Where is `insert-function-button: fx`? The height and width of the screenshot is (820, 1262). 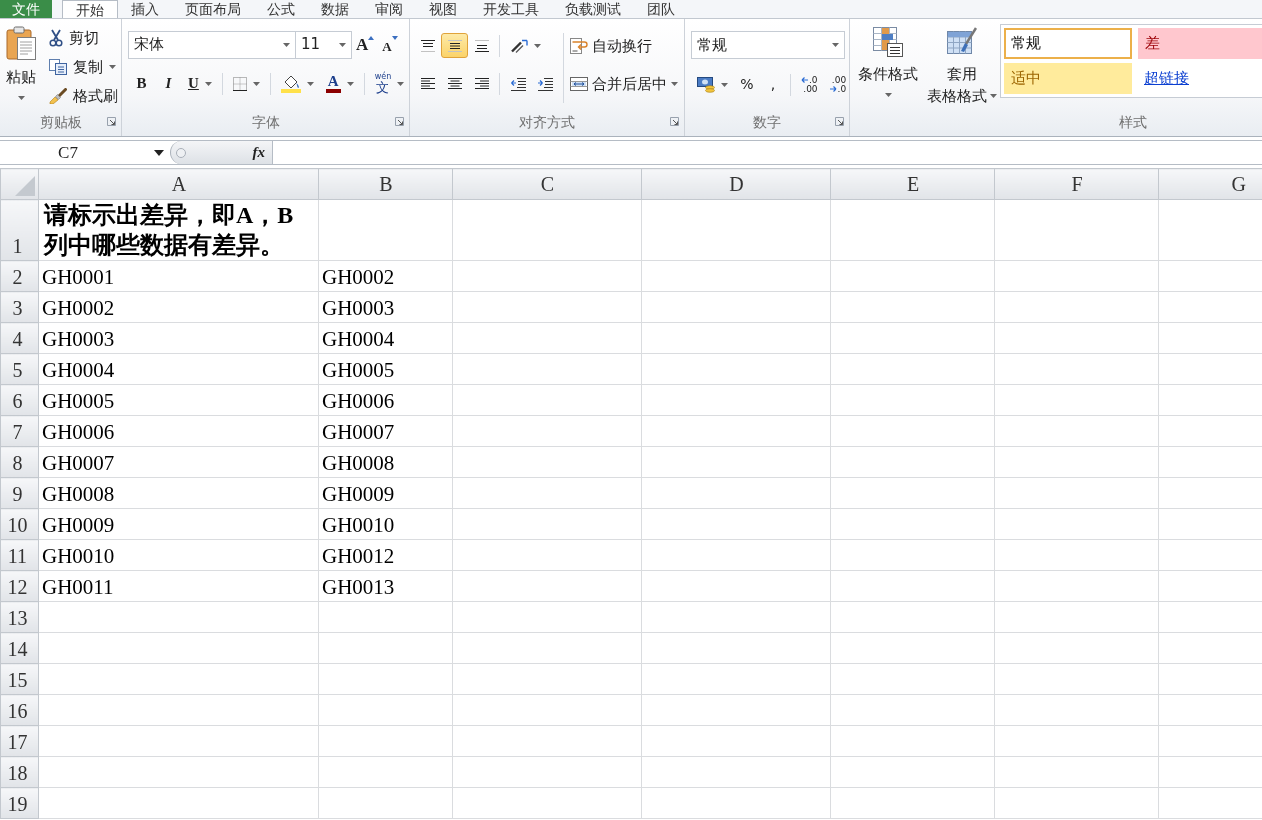
insert-function-button: fx is located at coordinates (258, 152).